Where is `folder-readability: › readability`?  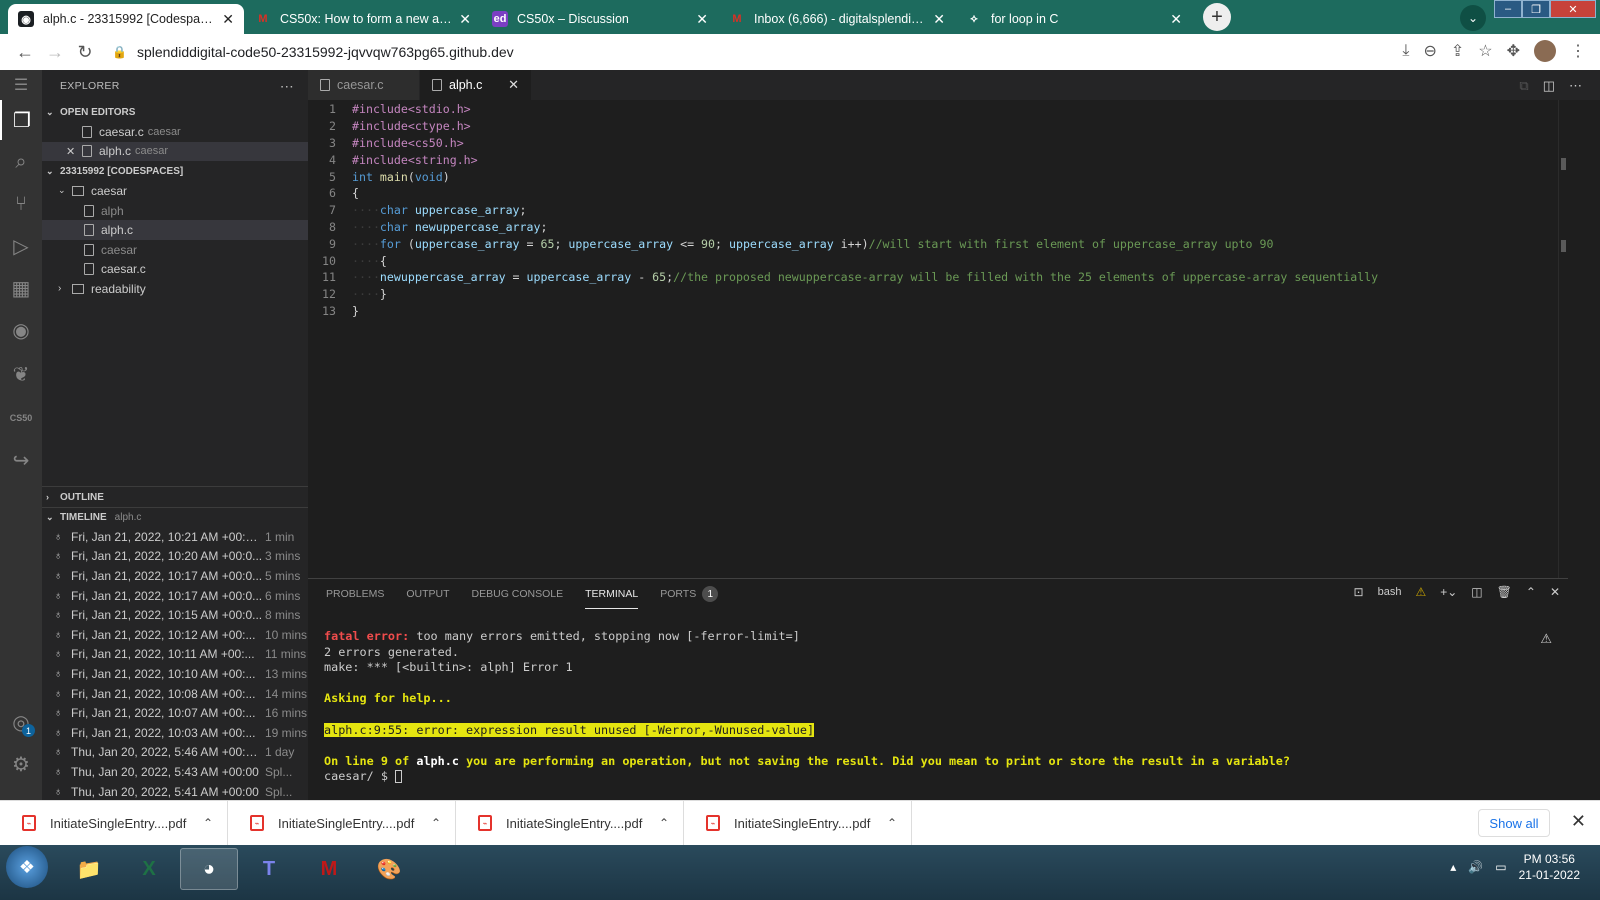 folder-readability: › readability is located at coordinates (175, 289).